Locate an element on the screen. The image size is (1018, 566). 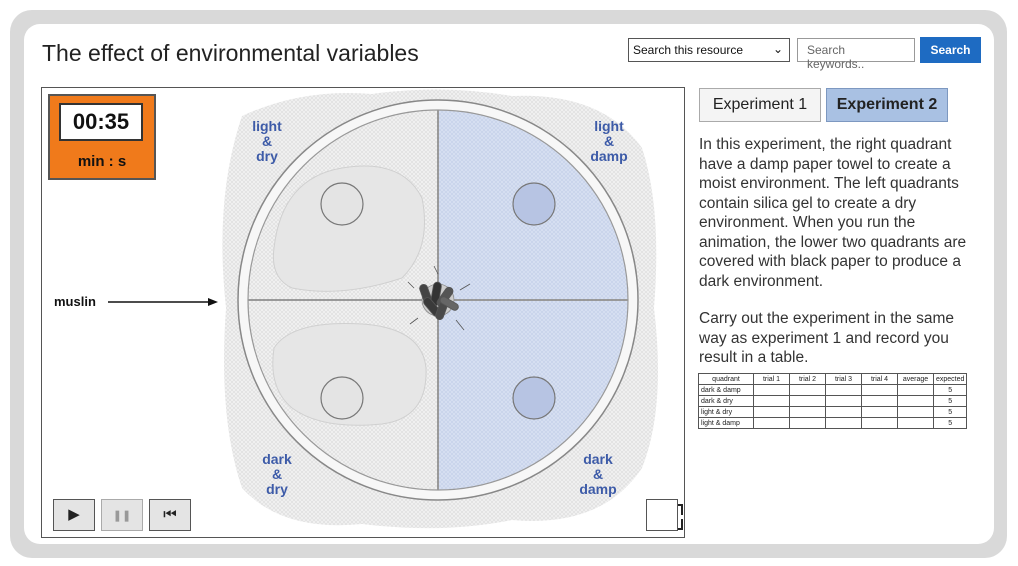
hole-bottom-left is located at coordinates (342, 398).